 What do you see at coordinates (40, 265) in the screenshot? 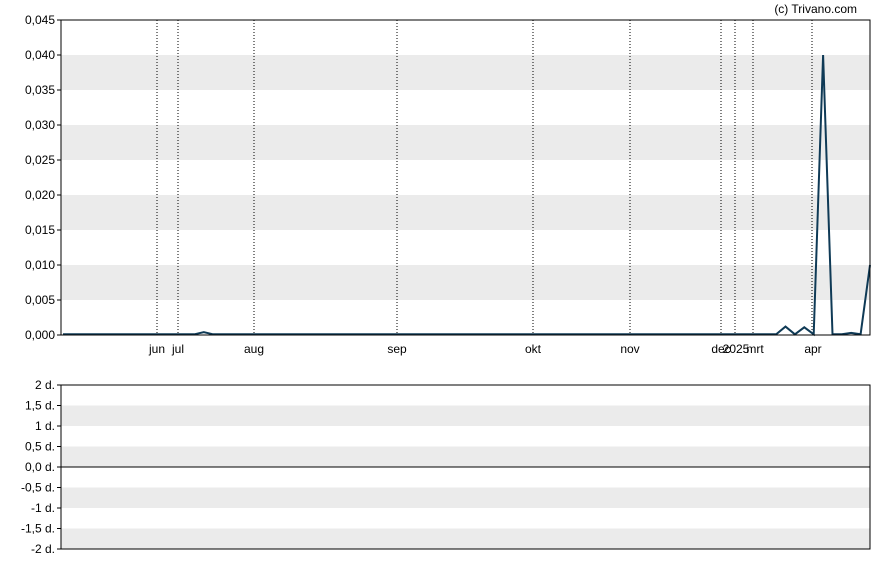
I see `y-tick-label: 0,010` at bounding box center [40, 265].